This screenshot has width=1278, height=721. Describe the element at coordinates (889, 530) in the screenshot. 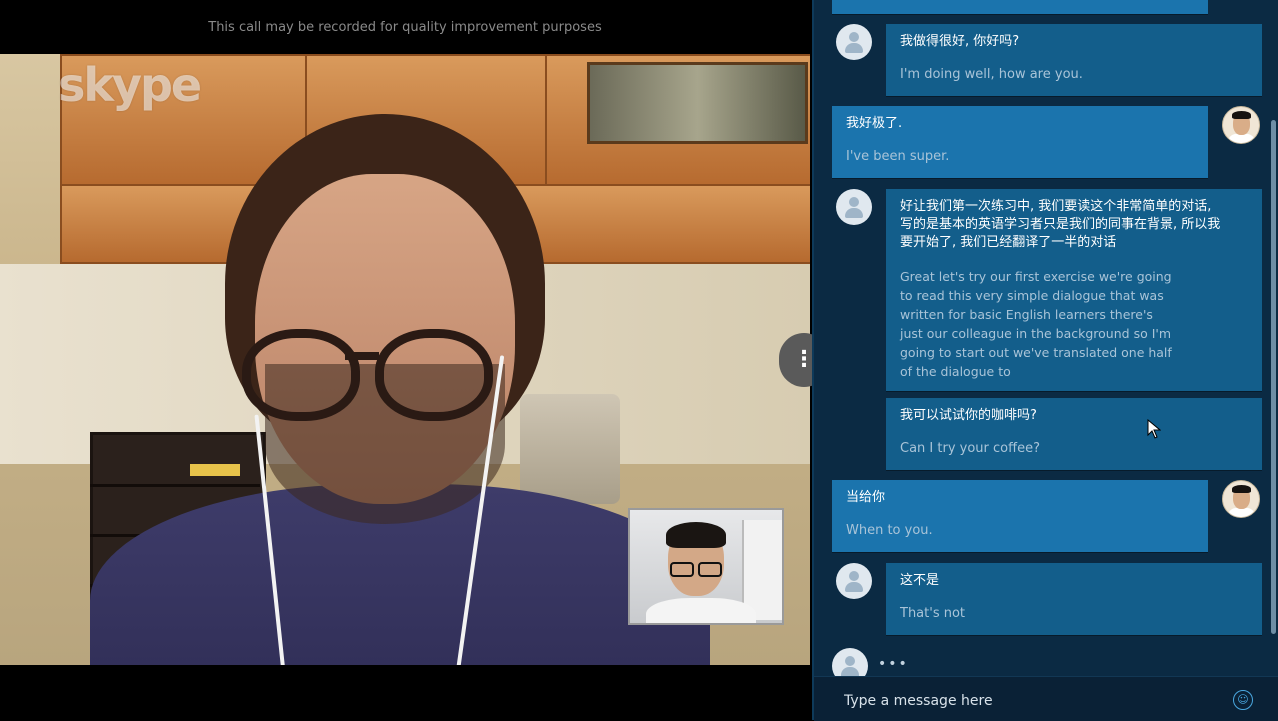

I see `message-translation: When to you.` at that location.